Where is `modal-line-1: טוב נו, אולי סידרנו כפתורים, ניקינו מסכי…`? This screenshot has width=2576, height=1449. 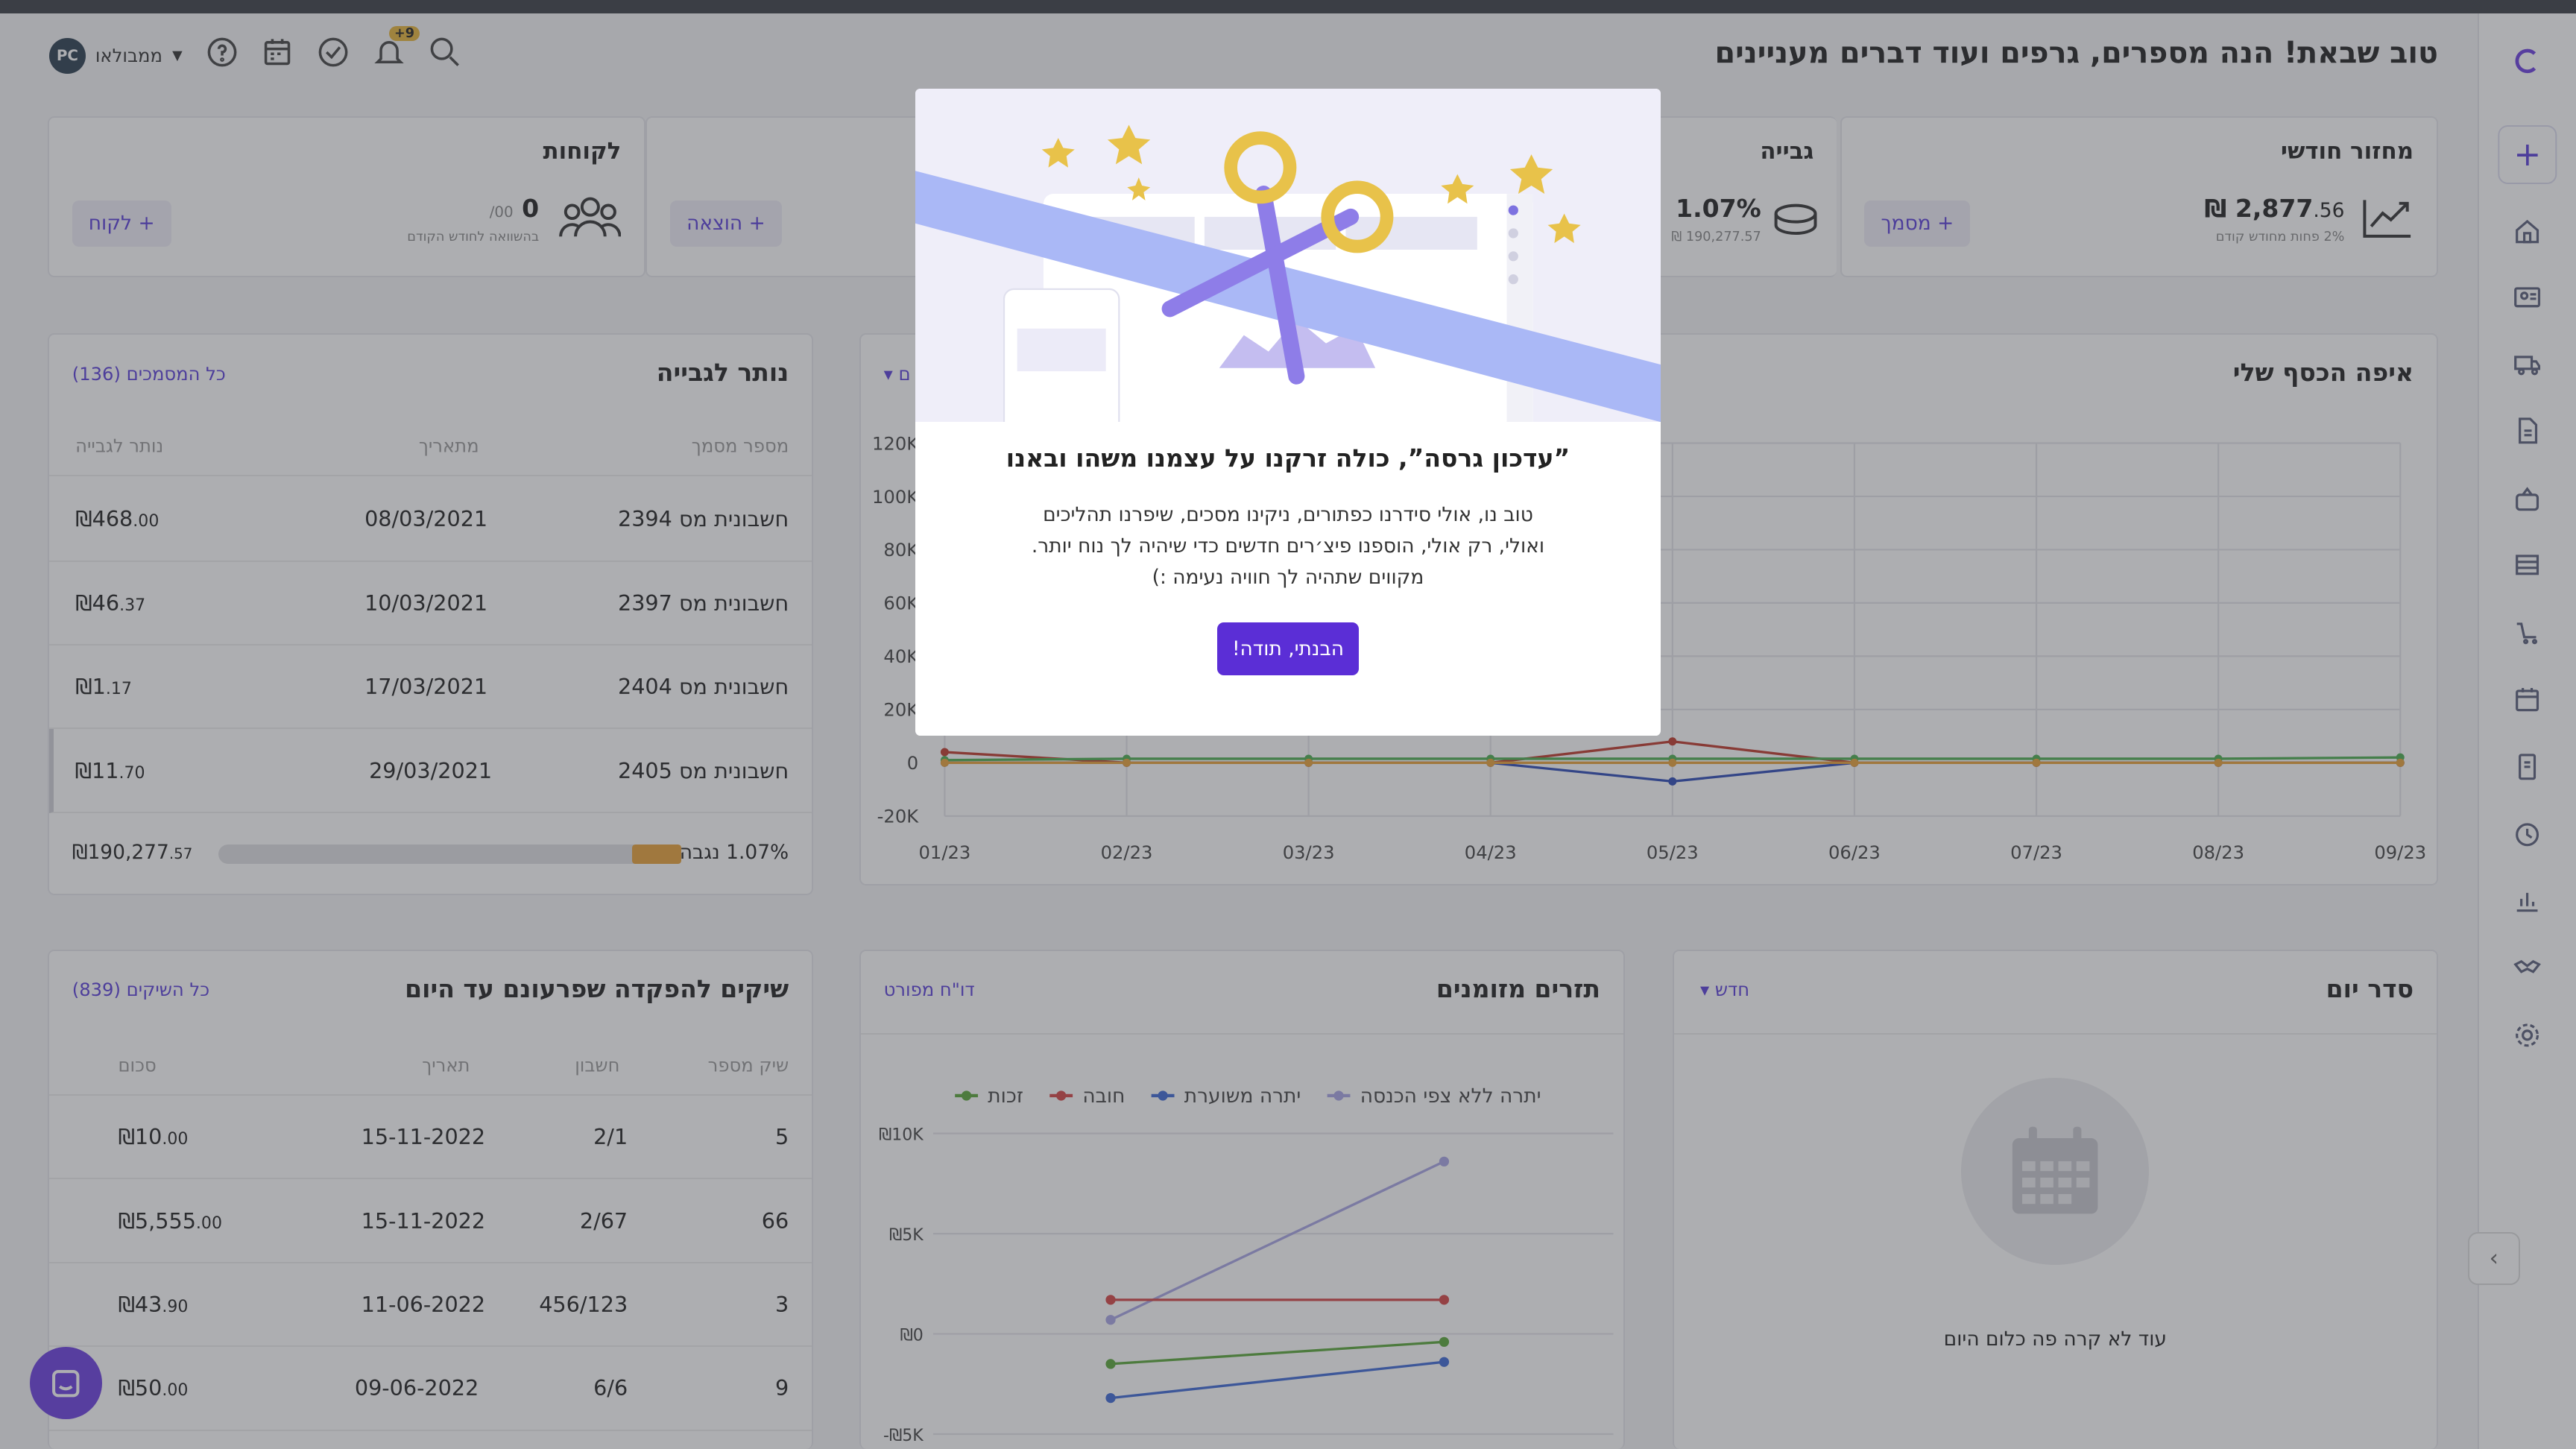
modal-line-1: טוב נו, אולי סידרנו כפתורים, ניקינו מסכי… is located at coordinates (1288, 515).